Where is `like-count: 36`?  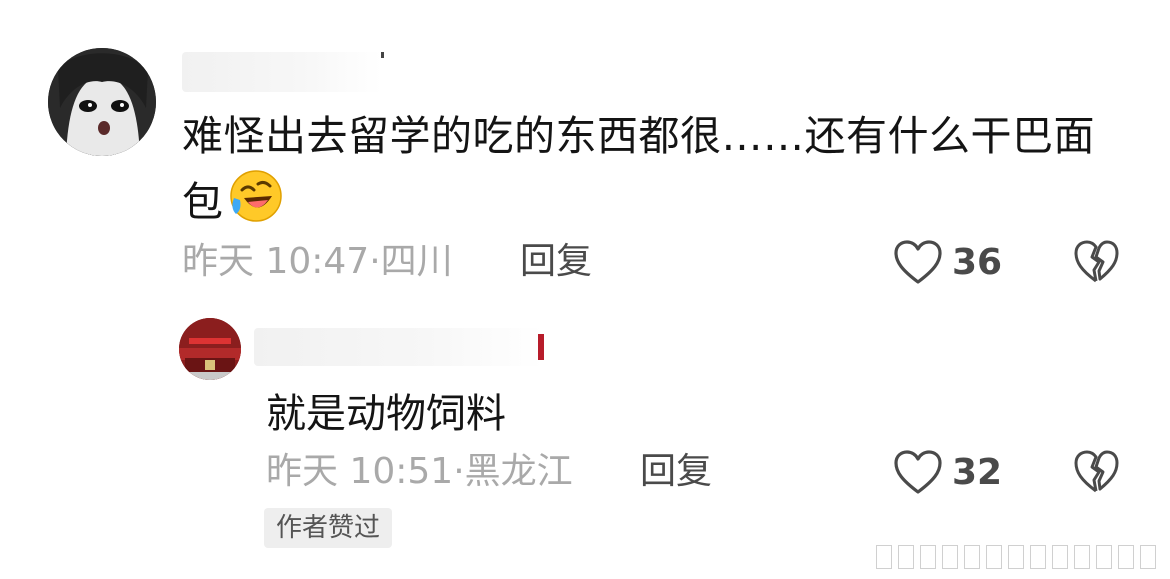 like-count: 36 is located at coordinates (977, 262).